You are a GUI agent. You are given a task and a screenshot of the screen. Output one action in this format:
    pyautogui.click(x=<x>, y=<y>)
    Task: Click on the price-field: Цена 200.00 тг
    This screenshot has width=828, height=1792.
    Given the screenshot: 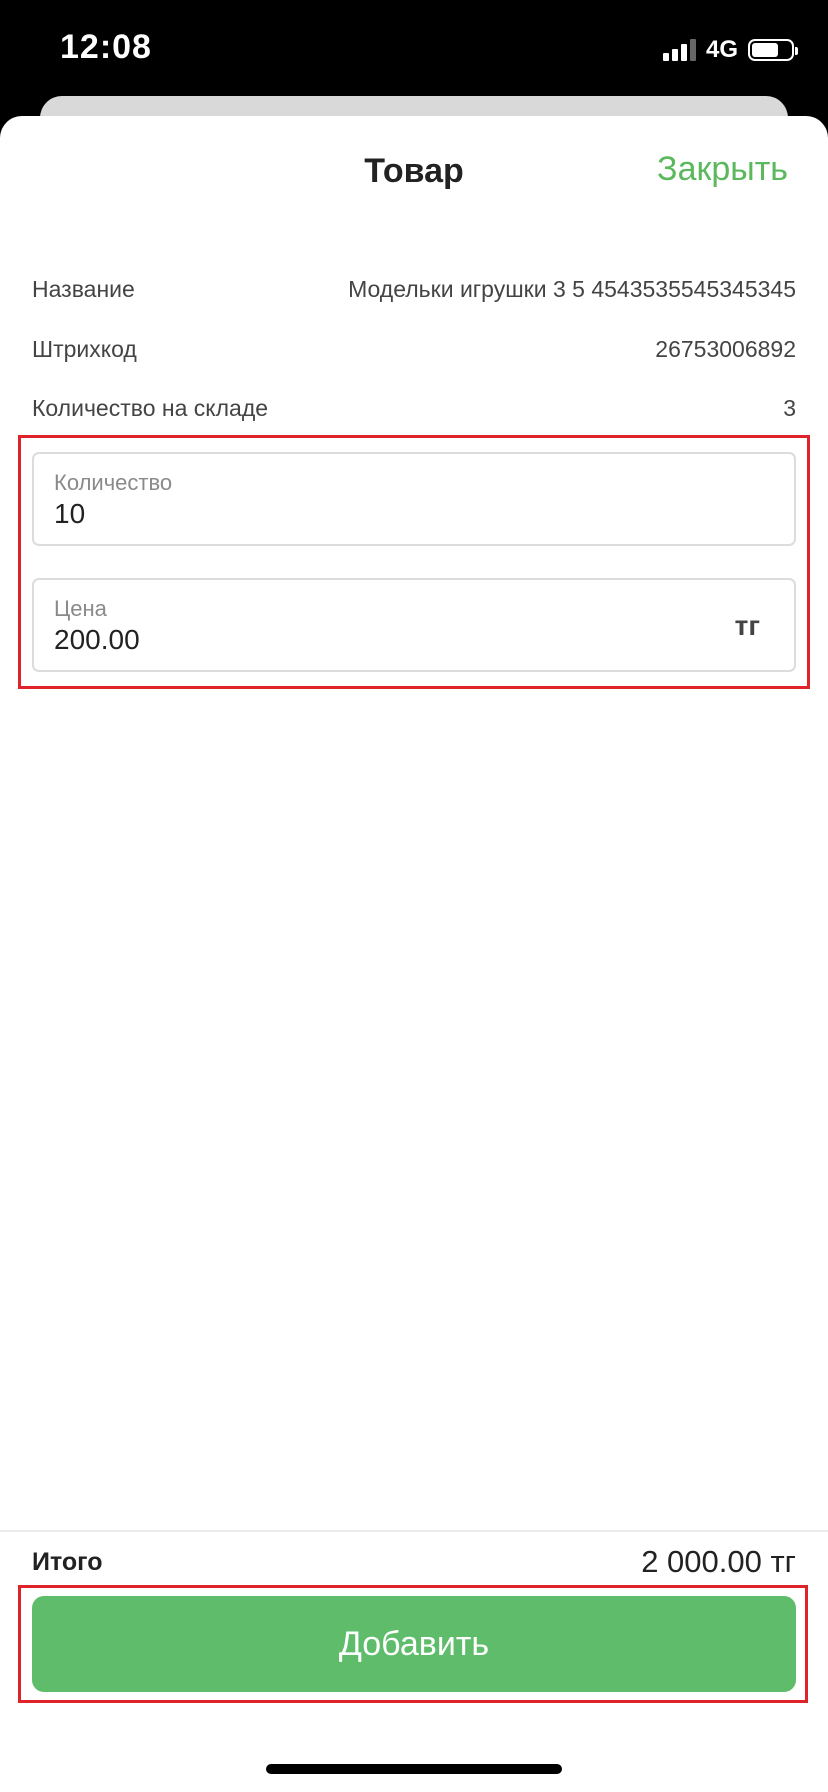 What is the action you would take?
    pyautogui.click(x=414, y=625)
    